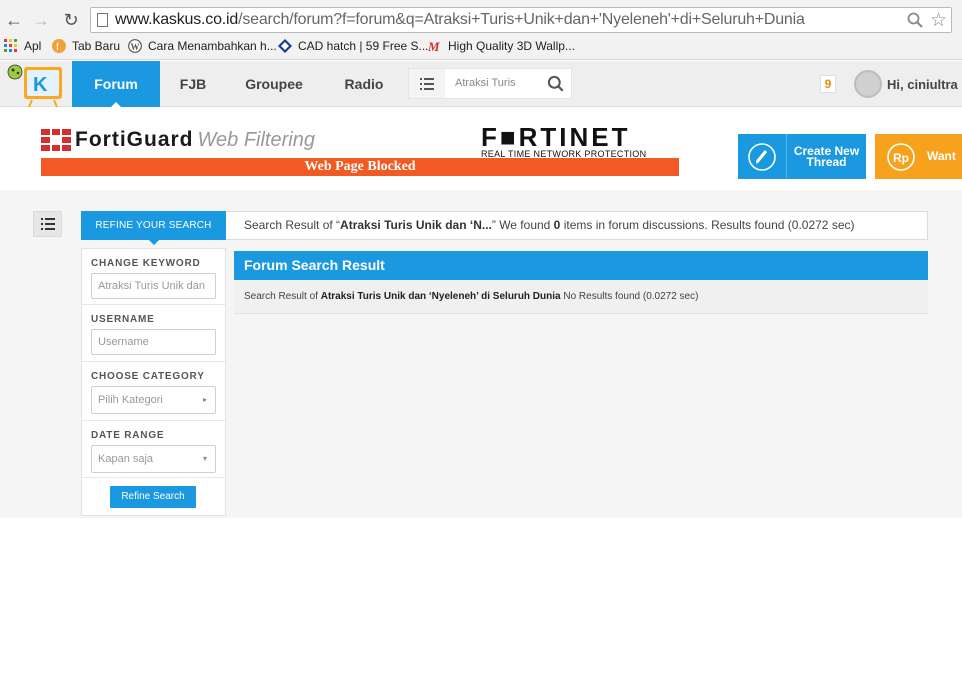  I want to click on apps-icon, so click(10, 45).